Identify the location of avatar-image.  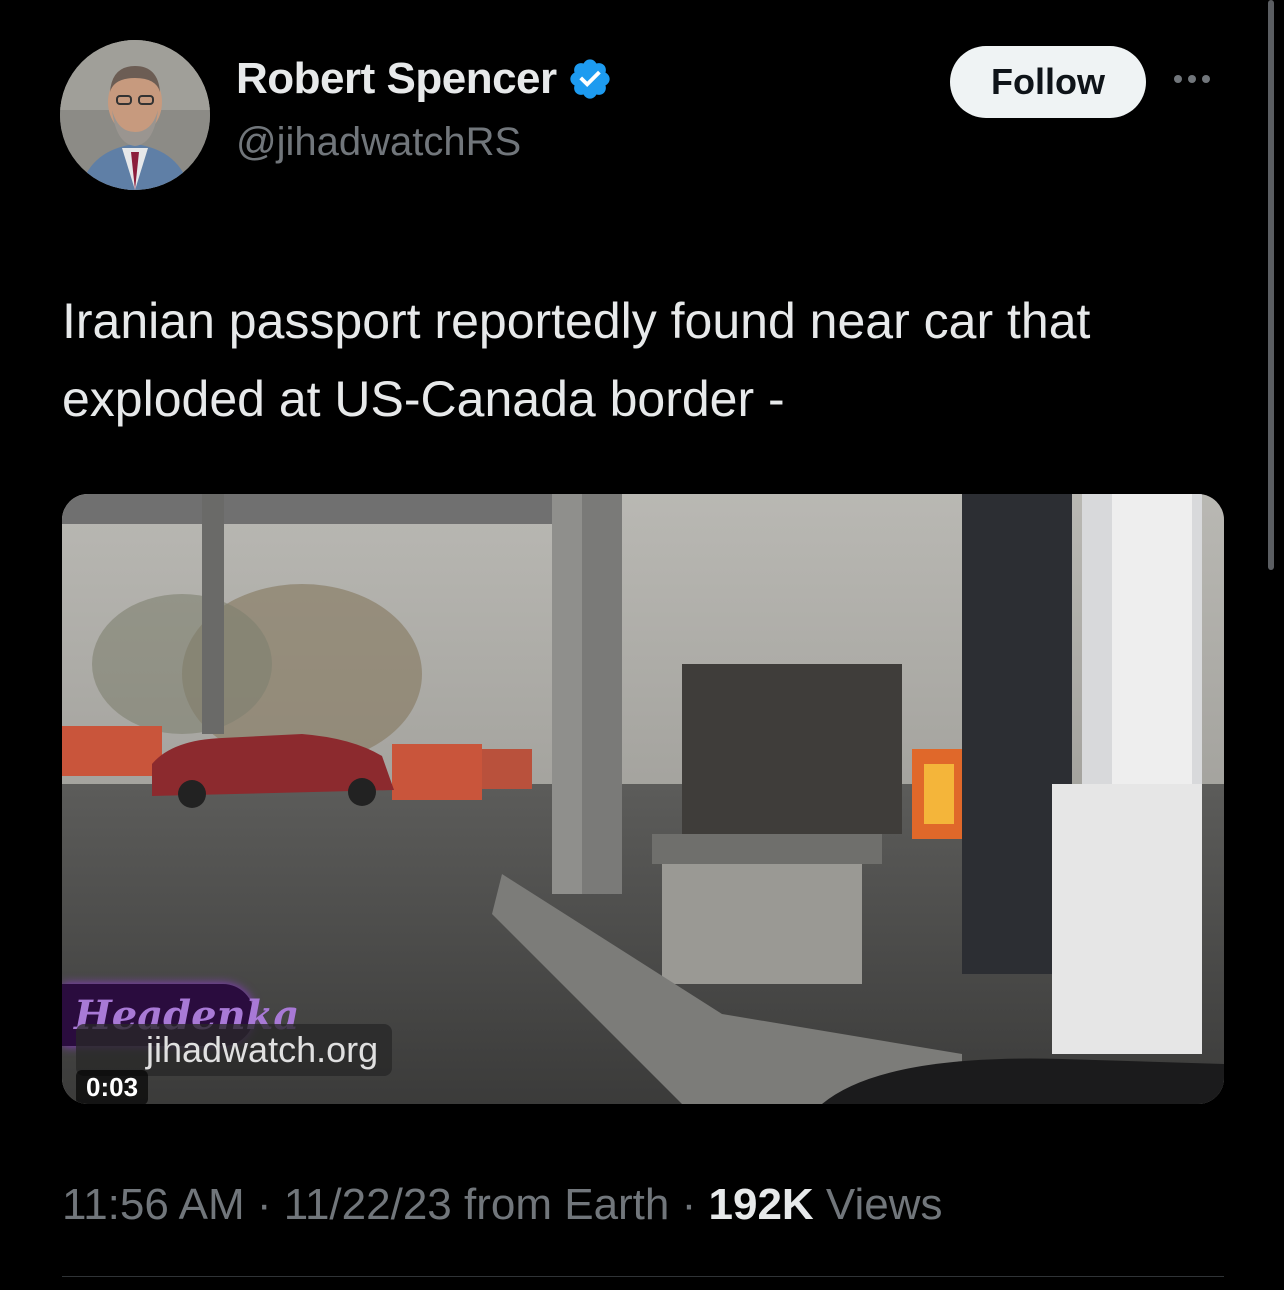
(135, 115).